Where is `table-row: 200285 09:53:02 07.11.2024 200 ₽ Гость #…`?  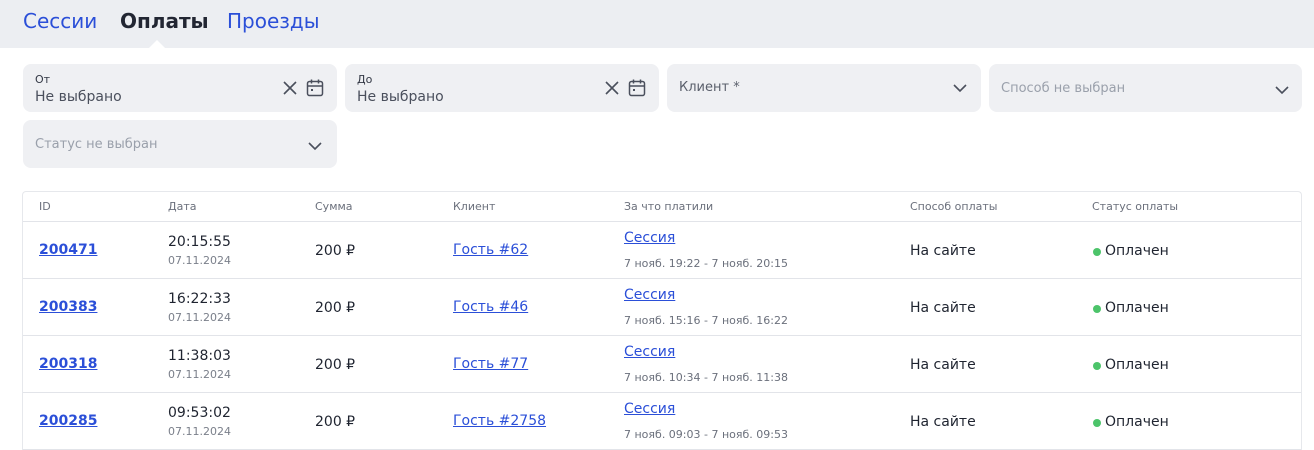 table-row: 200285 09:53:02 07.11.2024 200 ₽ Гость #… is located at coordinates (662, 421).